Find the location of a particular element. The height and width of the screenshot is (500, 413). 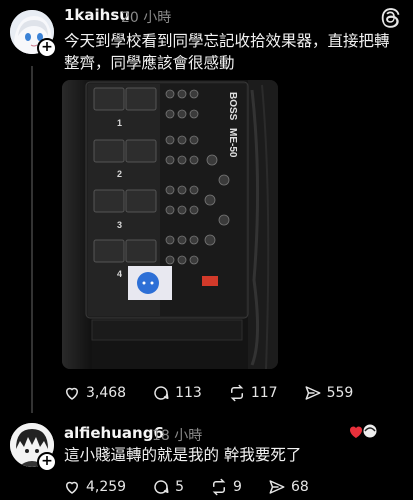

like-count: 4,259 is located at coordinates (106, 487).